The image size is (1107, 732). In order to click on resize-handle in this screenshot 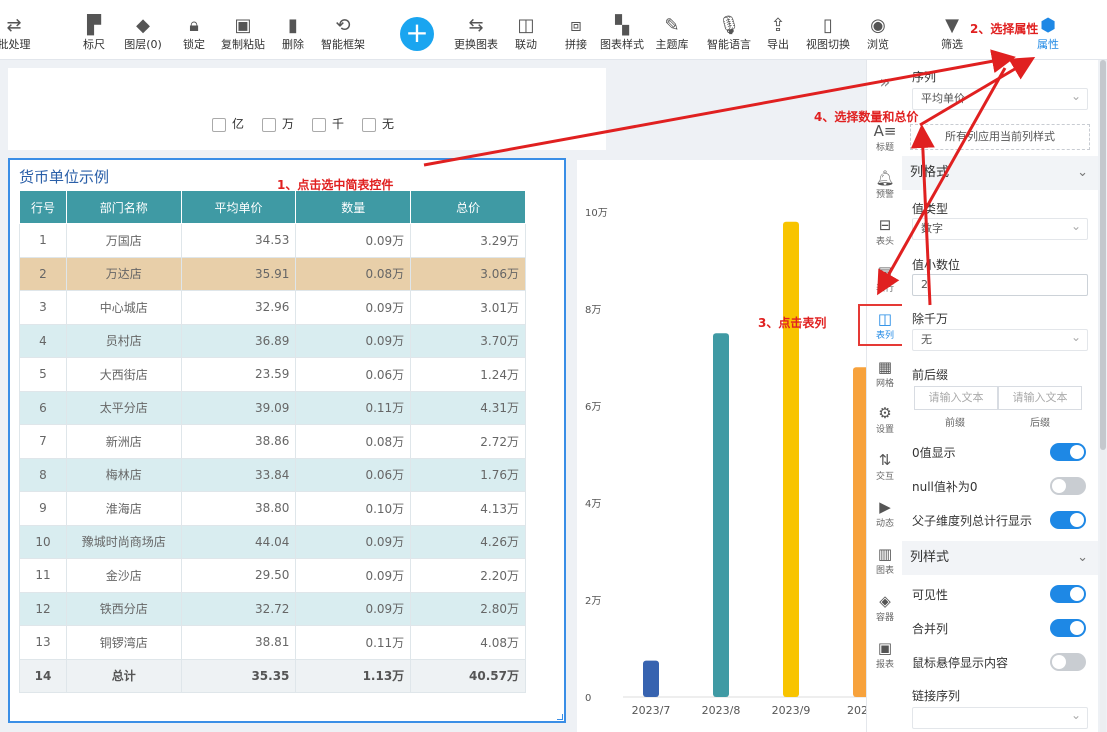, I will do `click(560, 717)`.